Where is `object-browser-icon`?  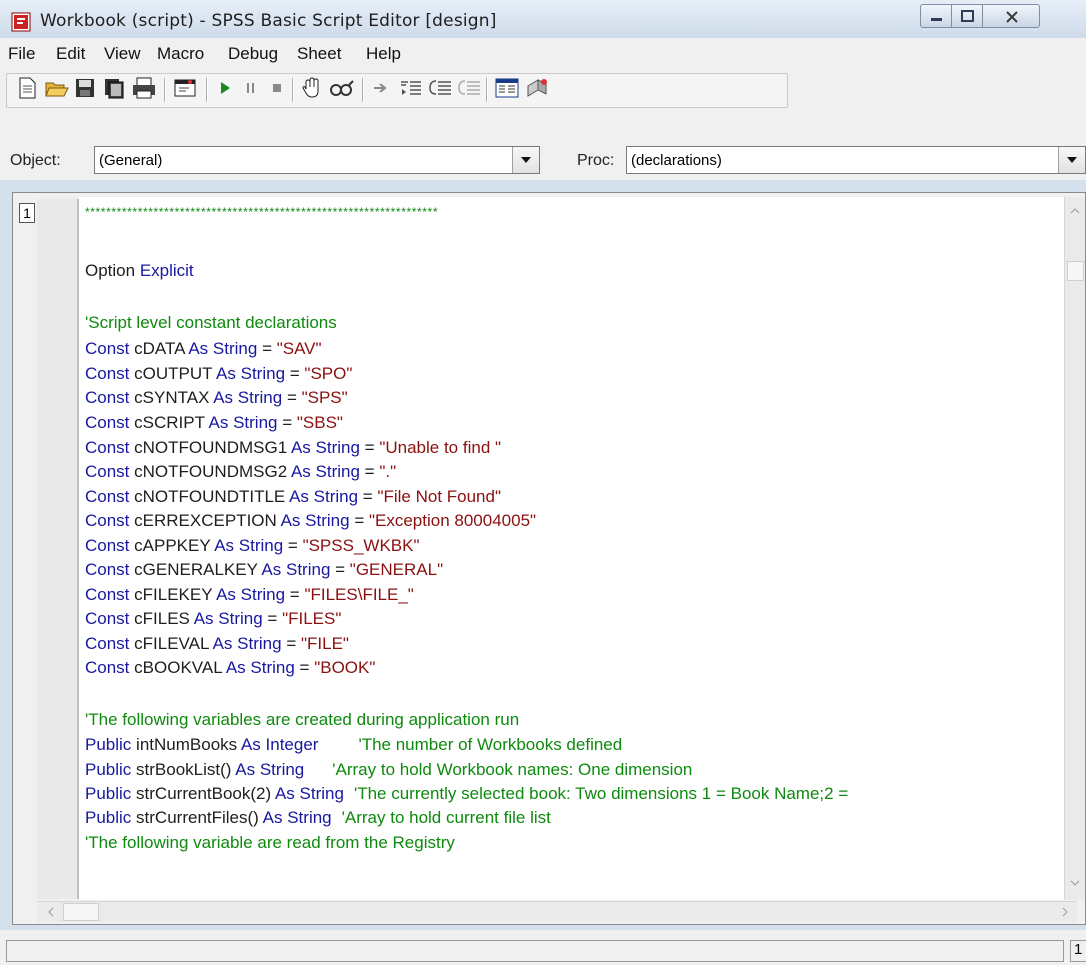
object-browser-icon is located at coordinates (537, 89).